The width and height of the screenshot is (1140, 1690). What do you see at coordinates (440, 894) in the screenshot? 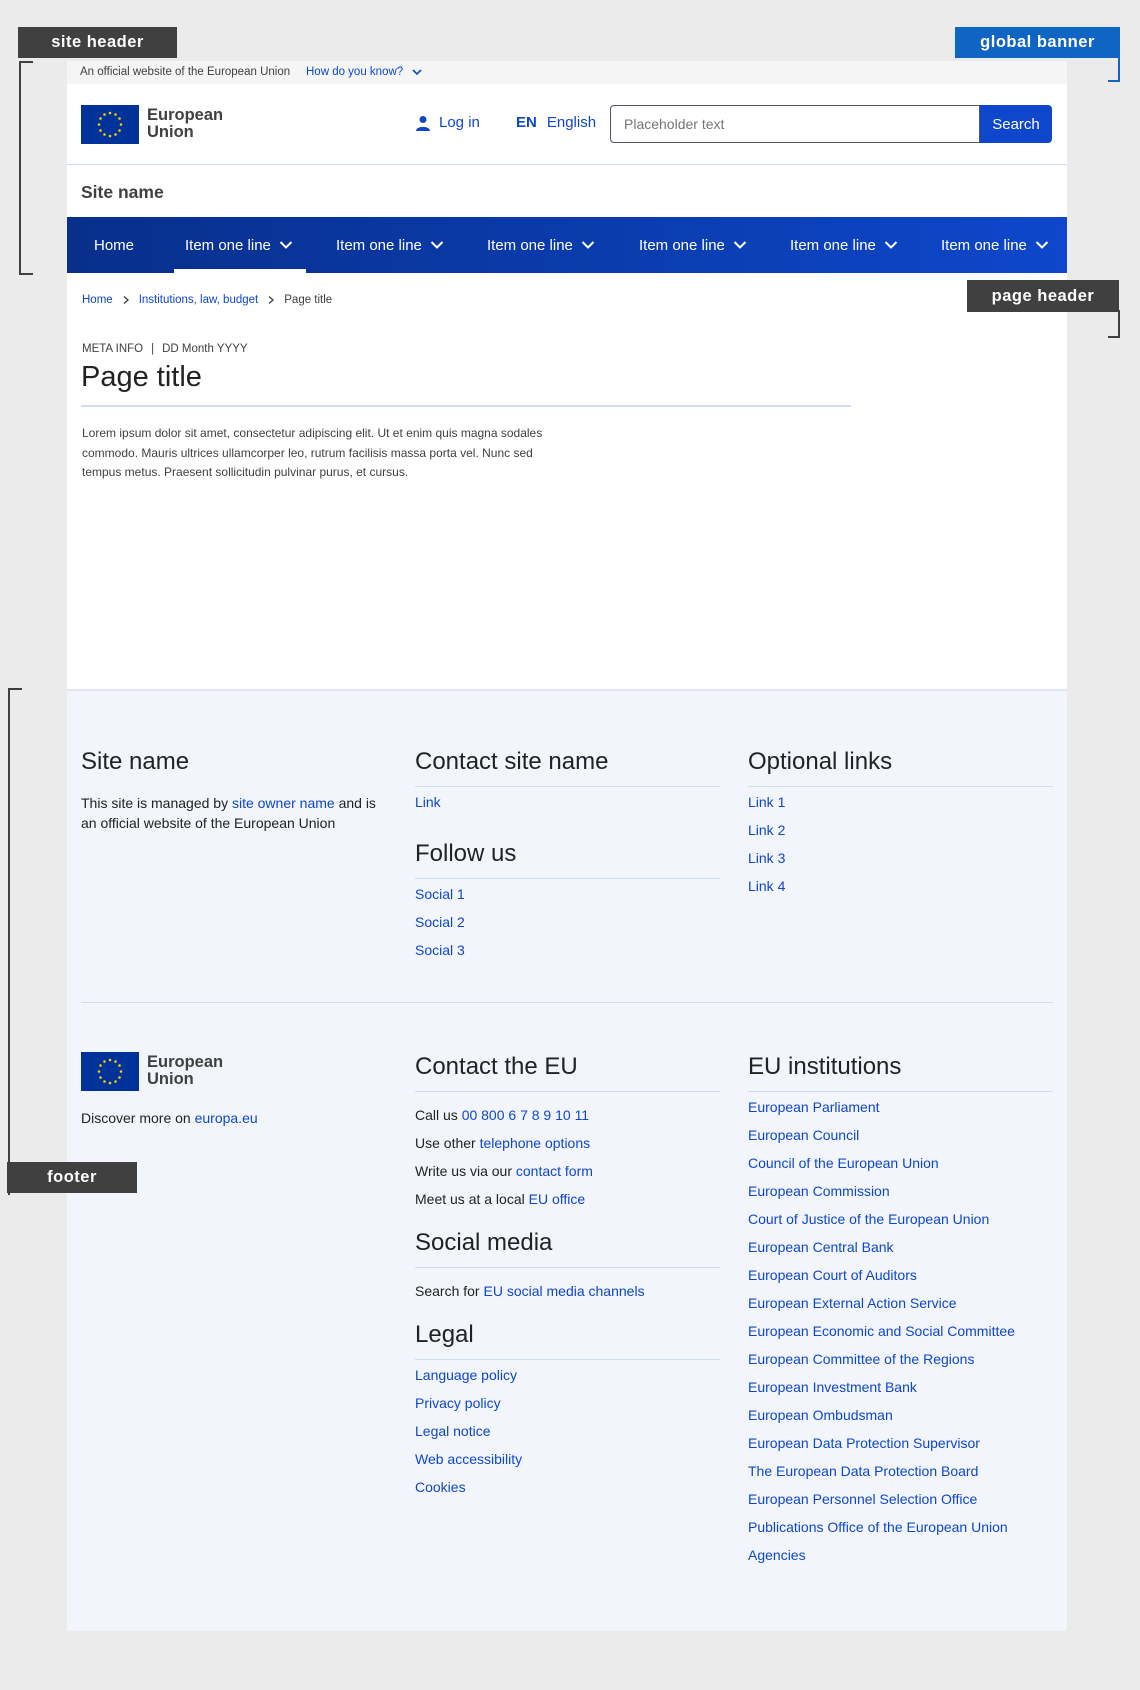
I see `social-link-1: Social 1` at bounding box center [440, 894].